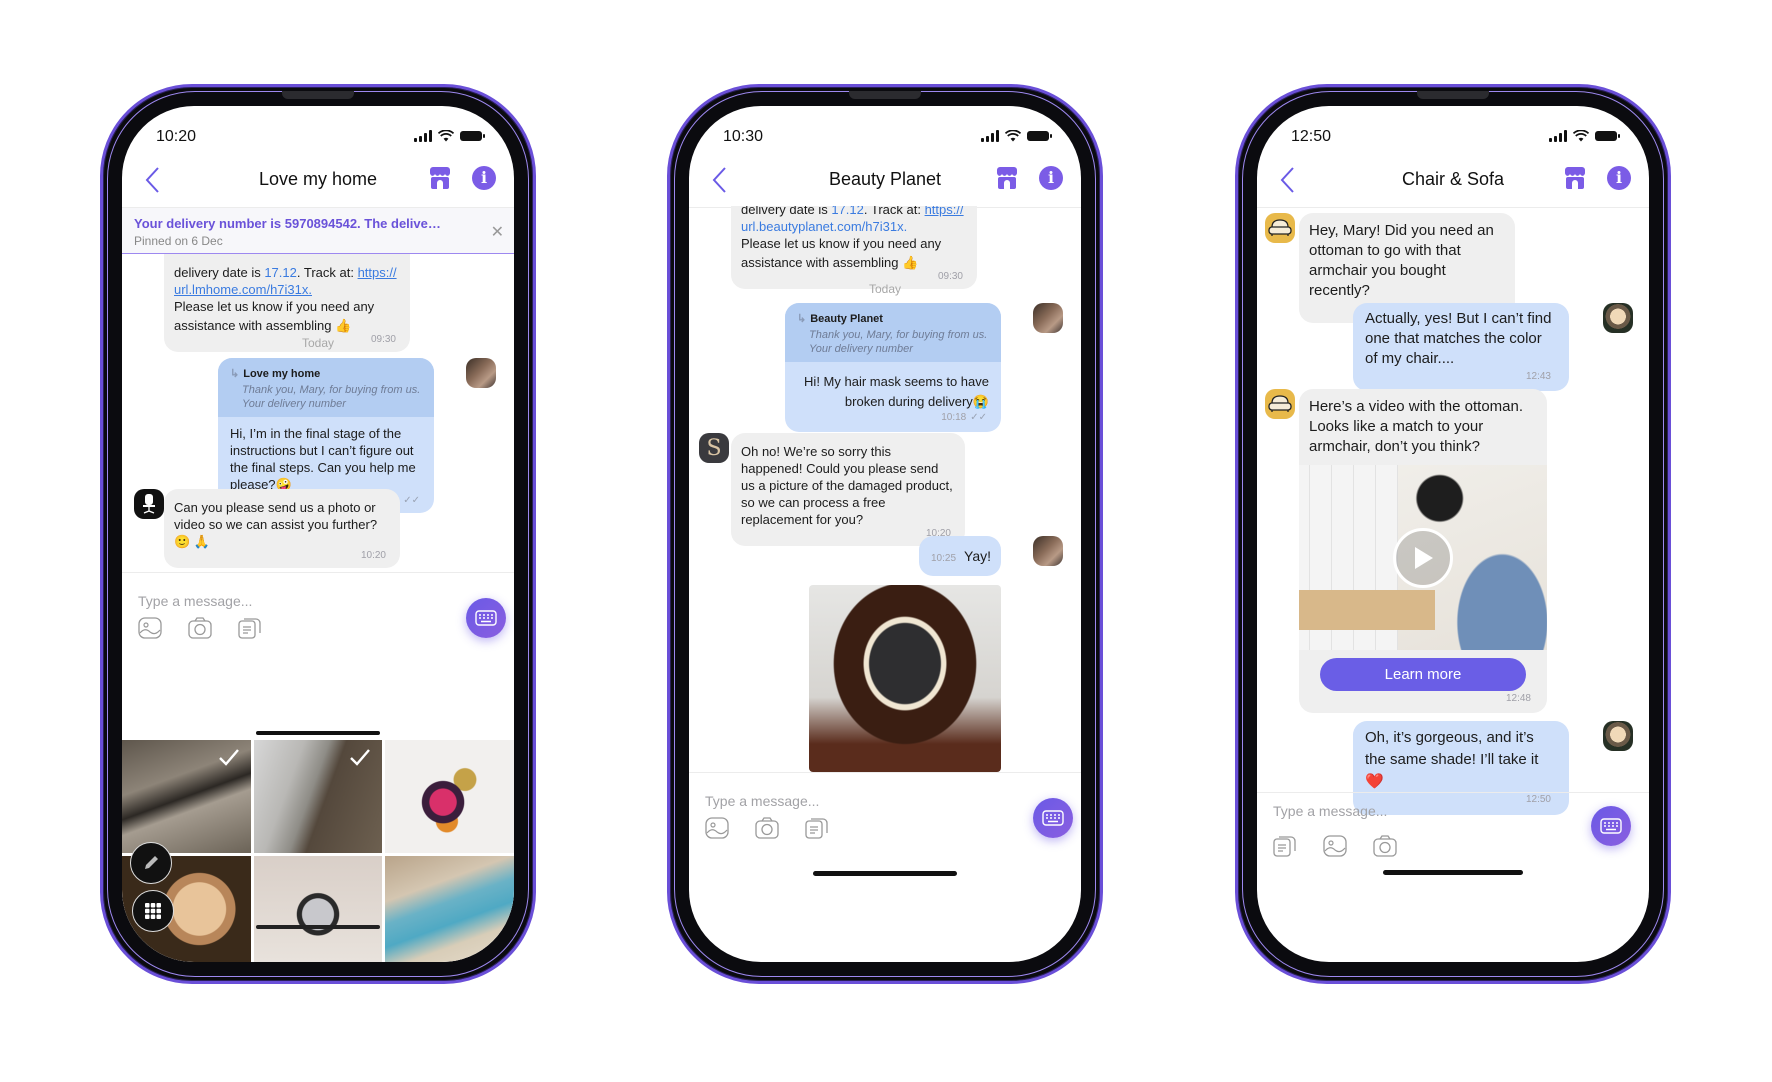 The image size is (1772, 1082). I want to click on grid-view-button, so click(153, 911).